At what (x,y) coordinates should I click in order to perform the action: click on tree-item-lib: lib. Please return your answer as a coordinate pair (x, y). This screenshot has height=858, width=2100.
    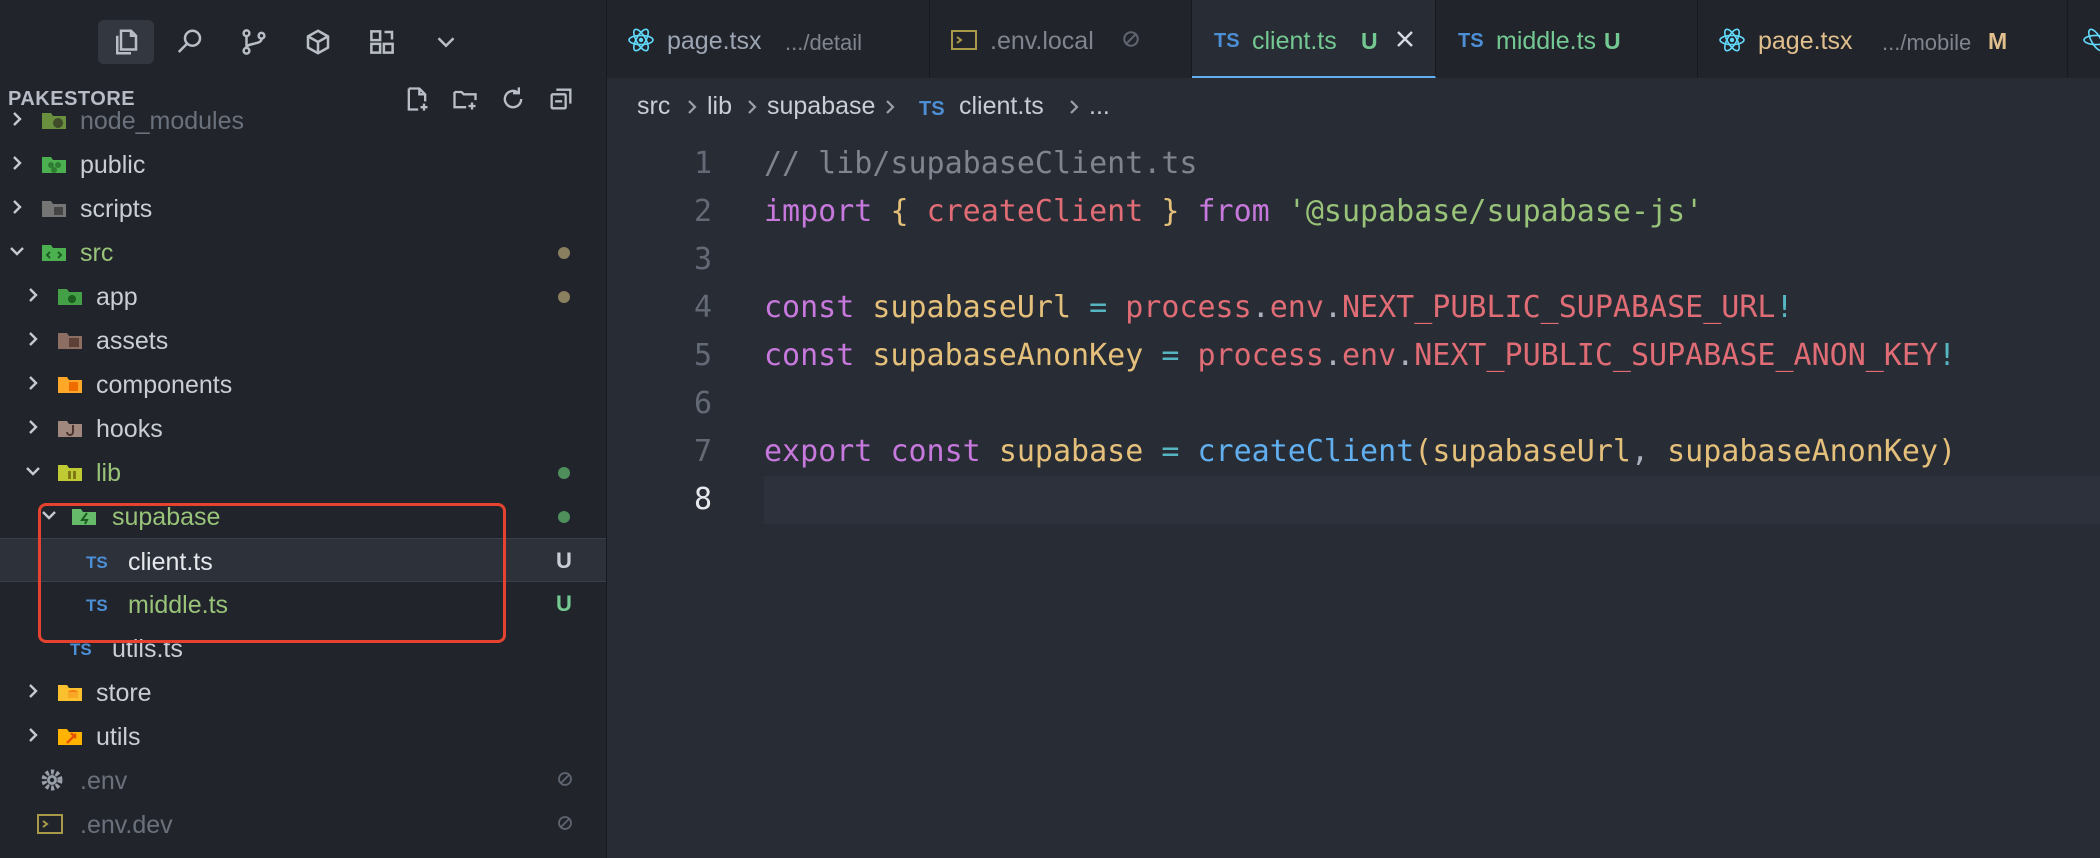
    Looking at the image, I should click on (303, 472).